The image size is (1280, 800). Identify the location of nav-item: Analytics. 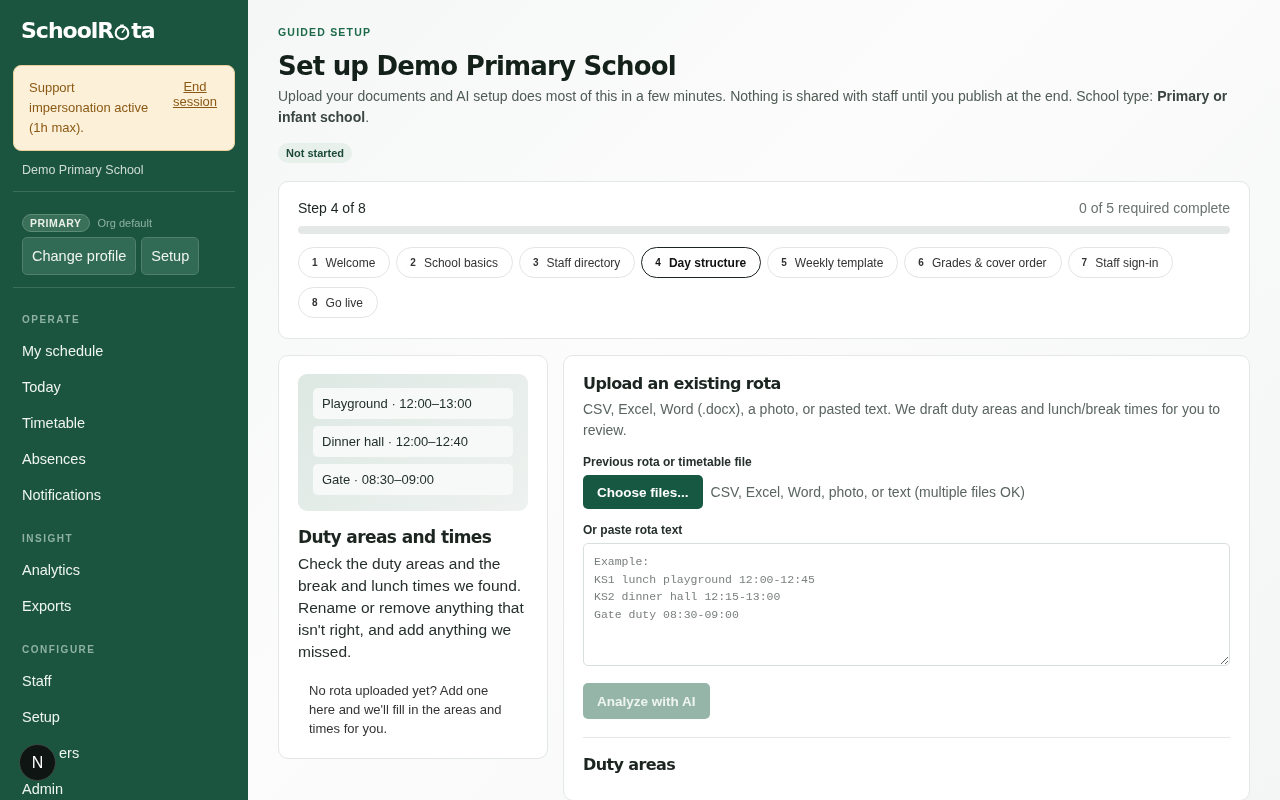
(124, 570).